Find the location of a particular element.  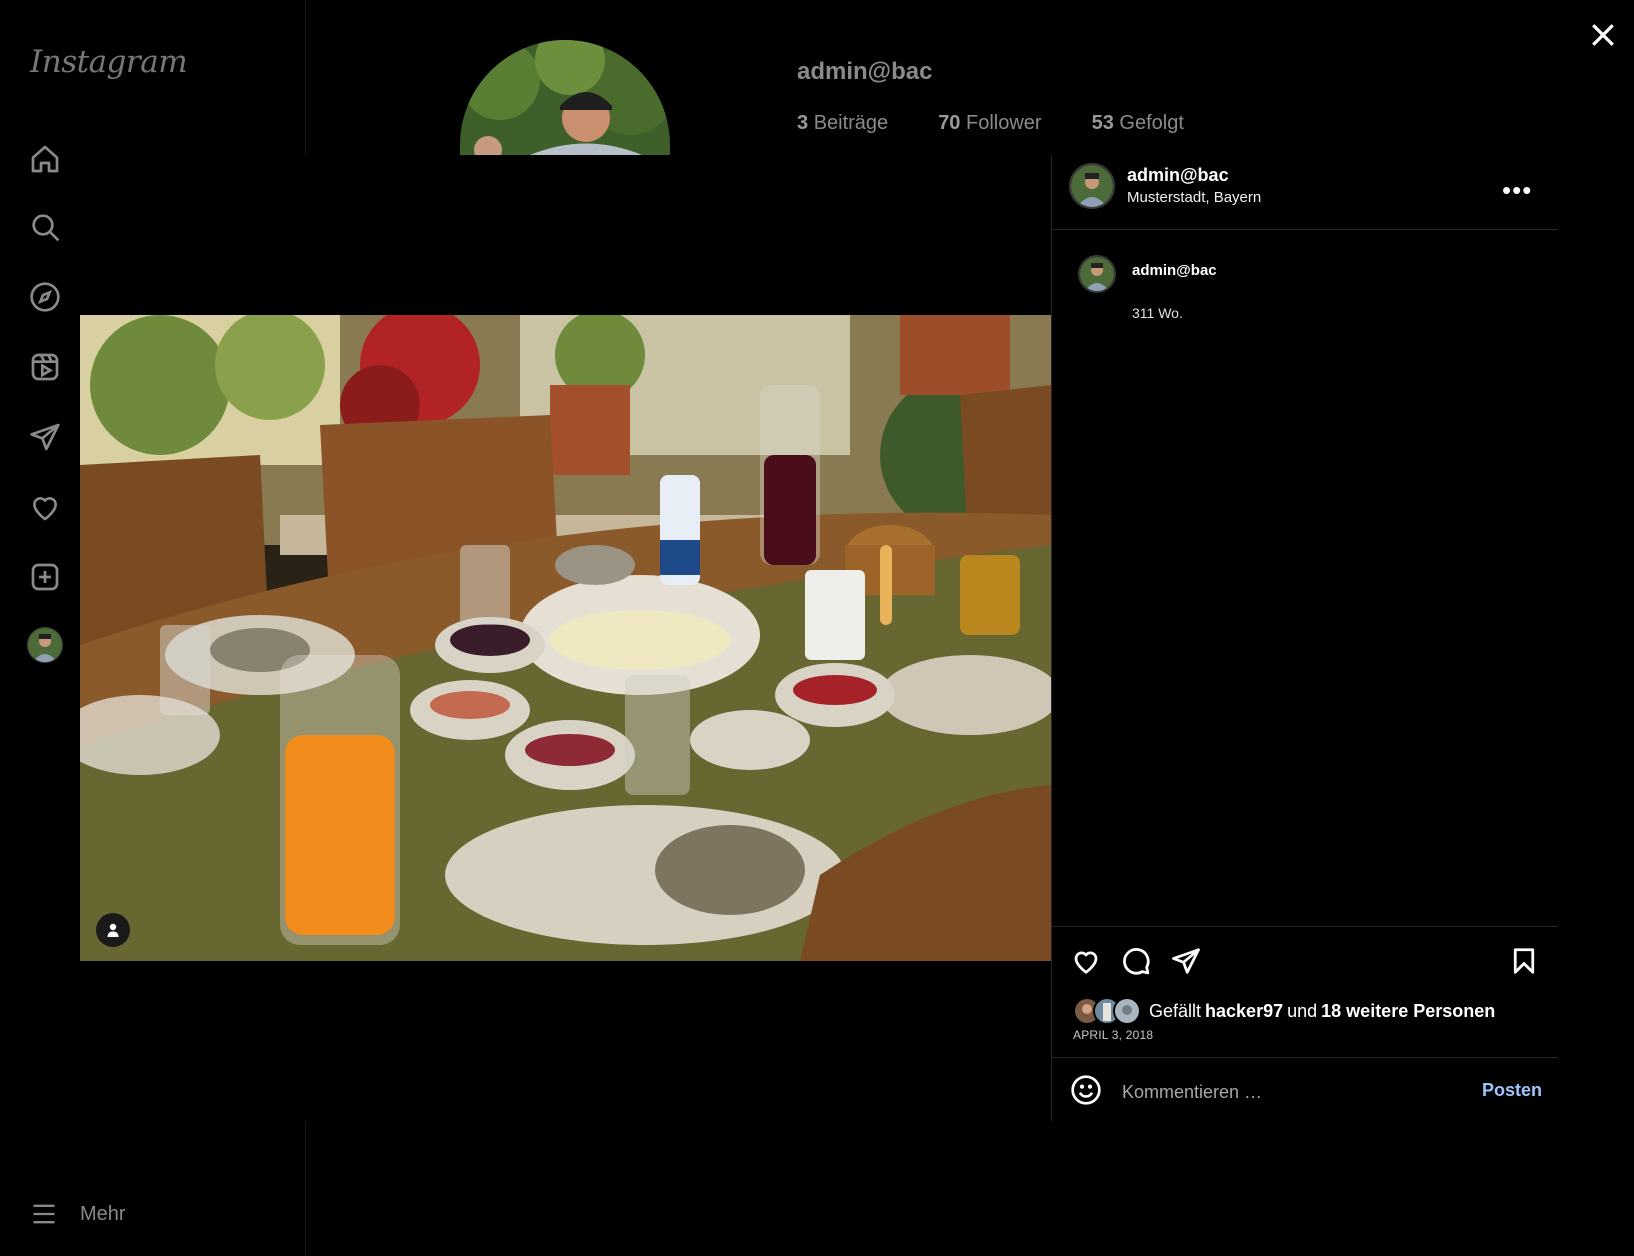

reels-icon is located at coordinates (45, 367).